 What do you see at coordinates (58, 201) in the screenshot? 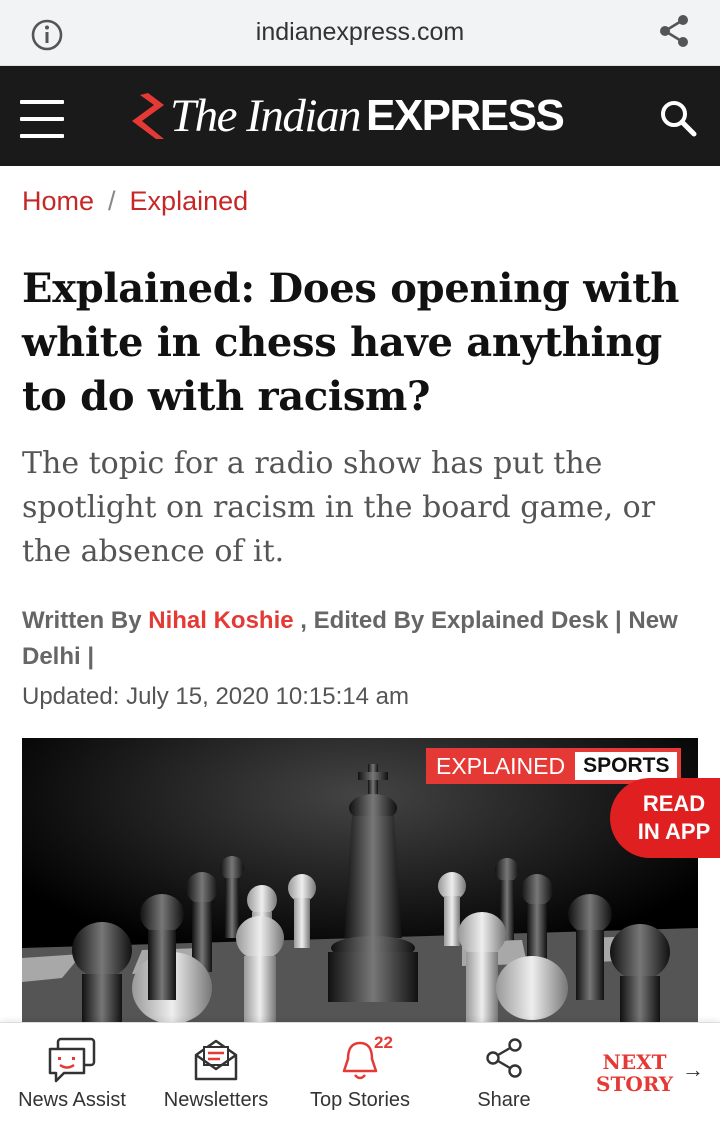
I see `breadcrumb-home: Home` at bounding box center [58, 201].